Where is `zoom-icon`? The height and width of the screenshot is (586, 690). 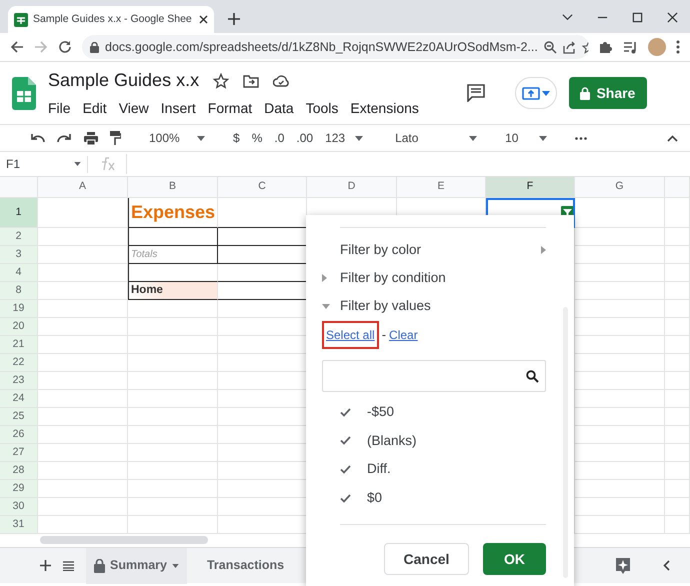
zoom-icon is located at coordinates (550, 47).